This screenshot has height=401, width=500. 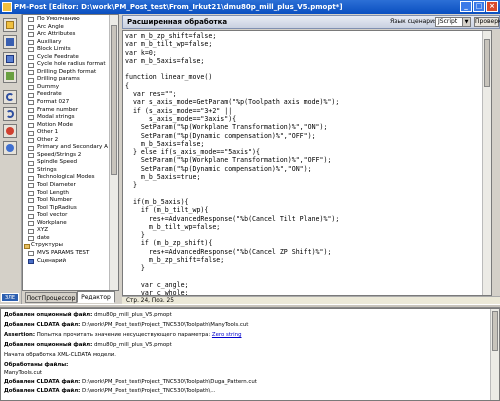 I want to click on code-scrollbar, so click(x=486, y=163).